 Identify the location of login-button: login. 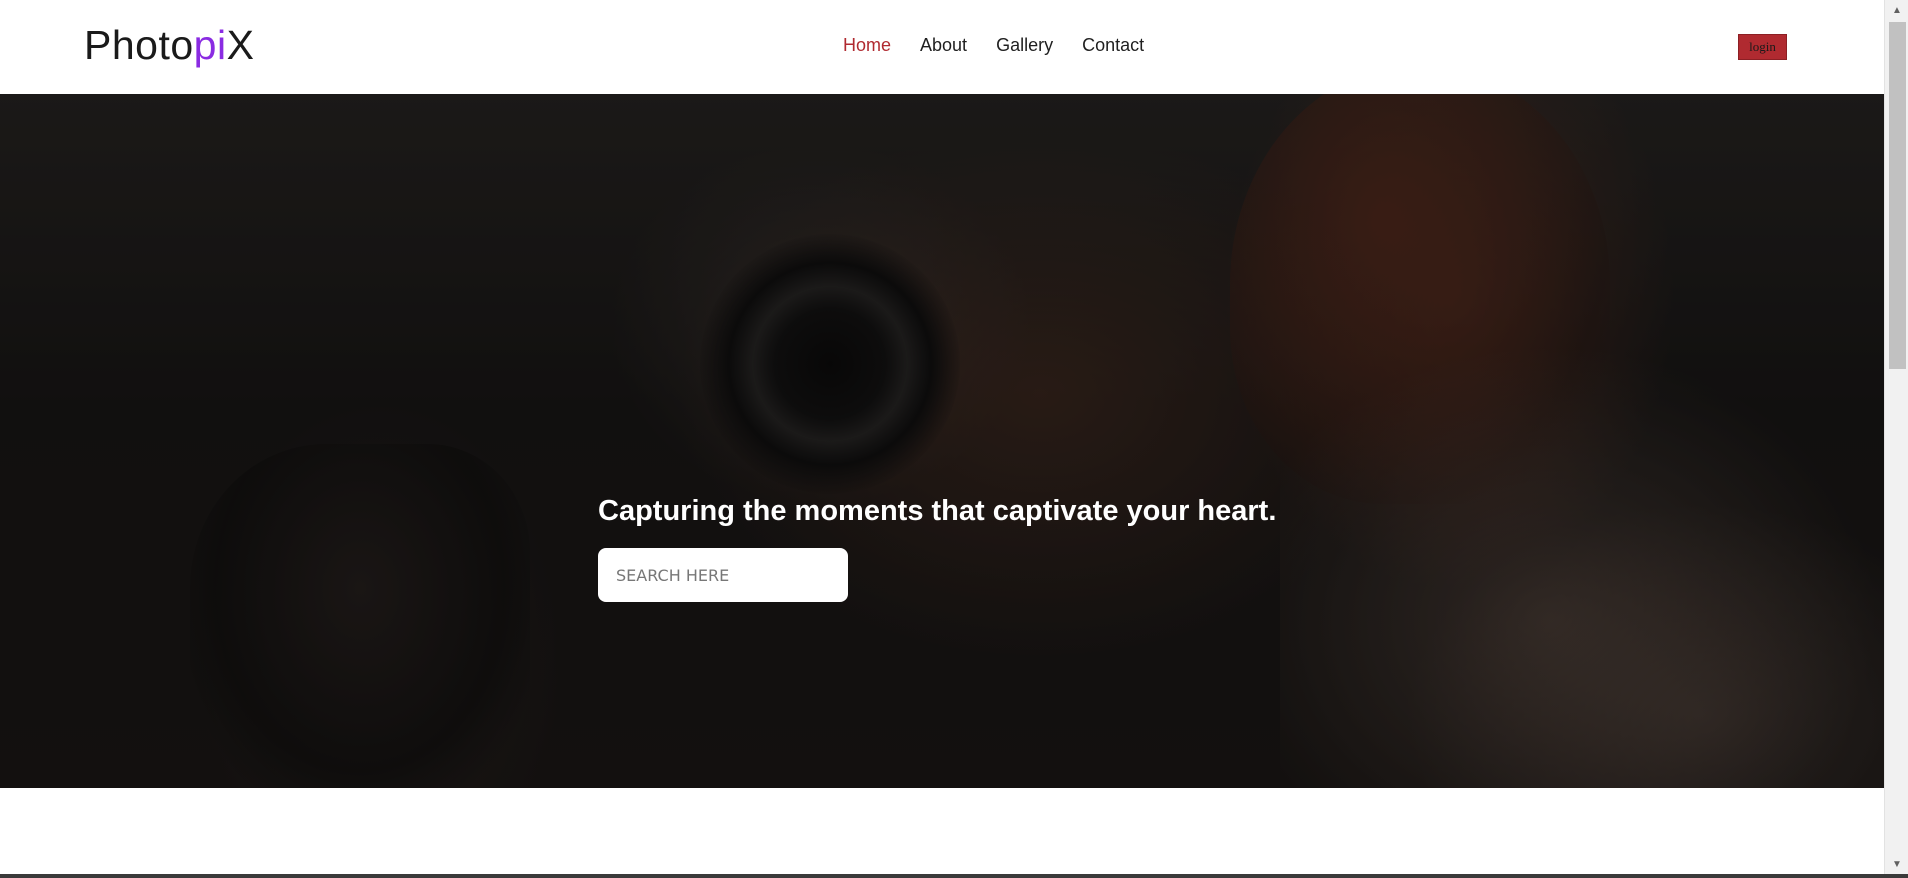
(1762, 47).